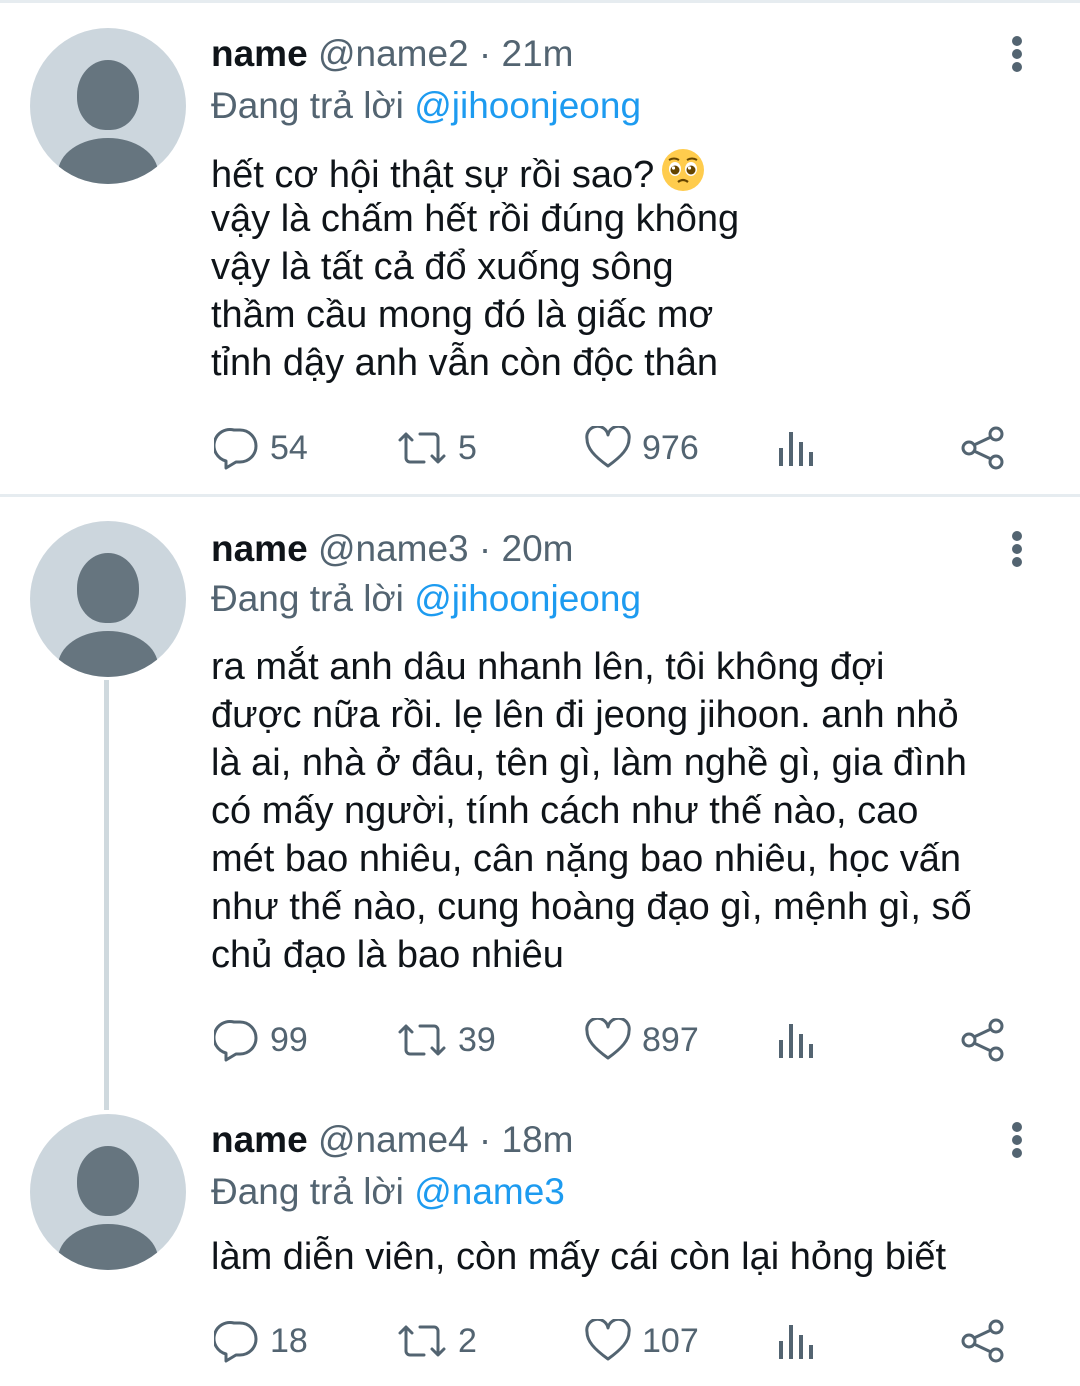 The image size is (1080, 1386). I want to click on user-handle: @name4, so click(393, 1139).